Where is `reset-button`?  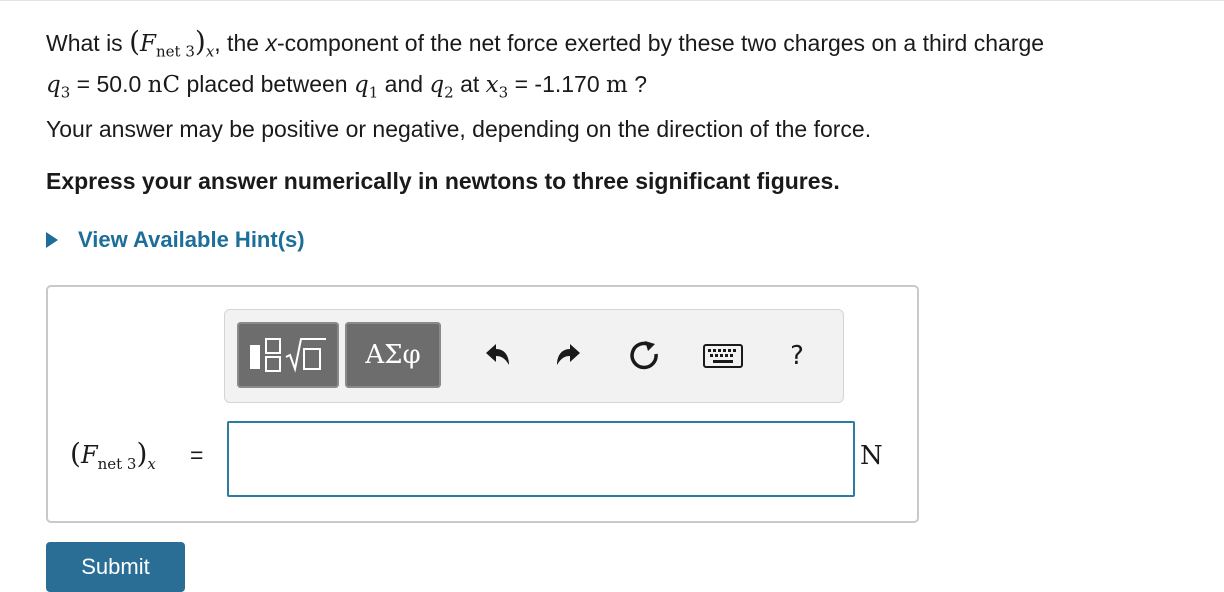
reset-button is located at coordinates (645, 356).